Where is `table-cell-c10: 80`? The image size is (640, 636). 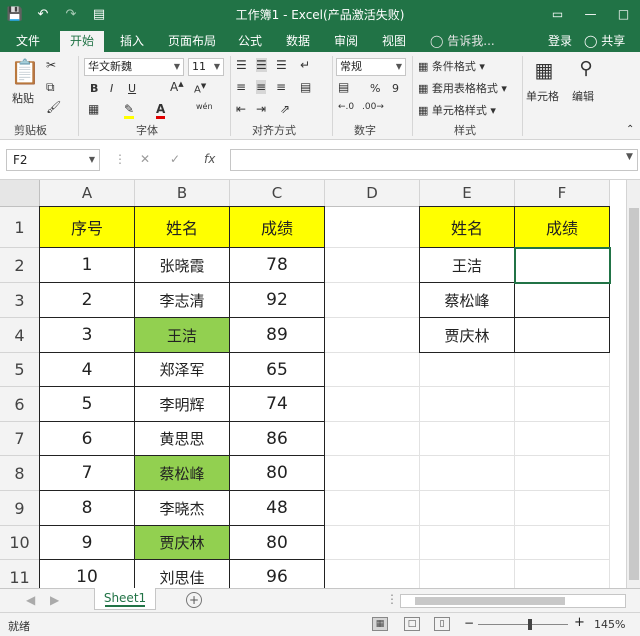 table-cell-c10: 80 is located at coordinates (277, 542).